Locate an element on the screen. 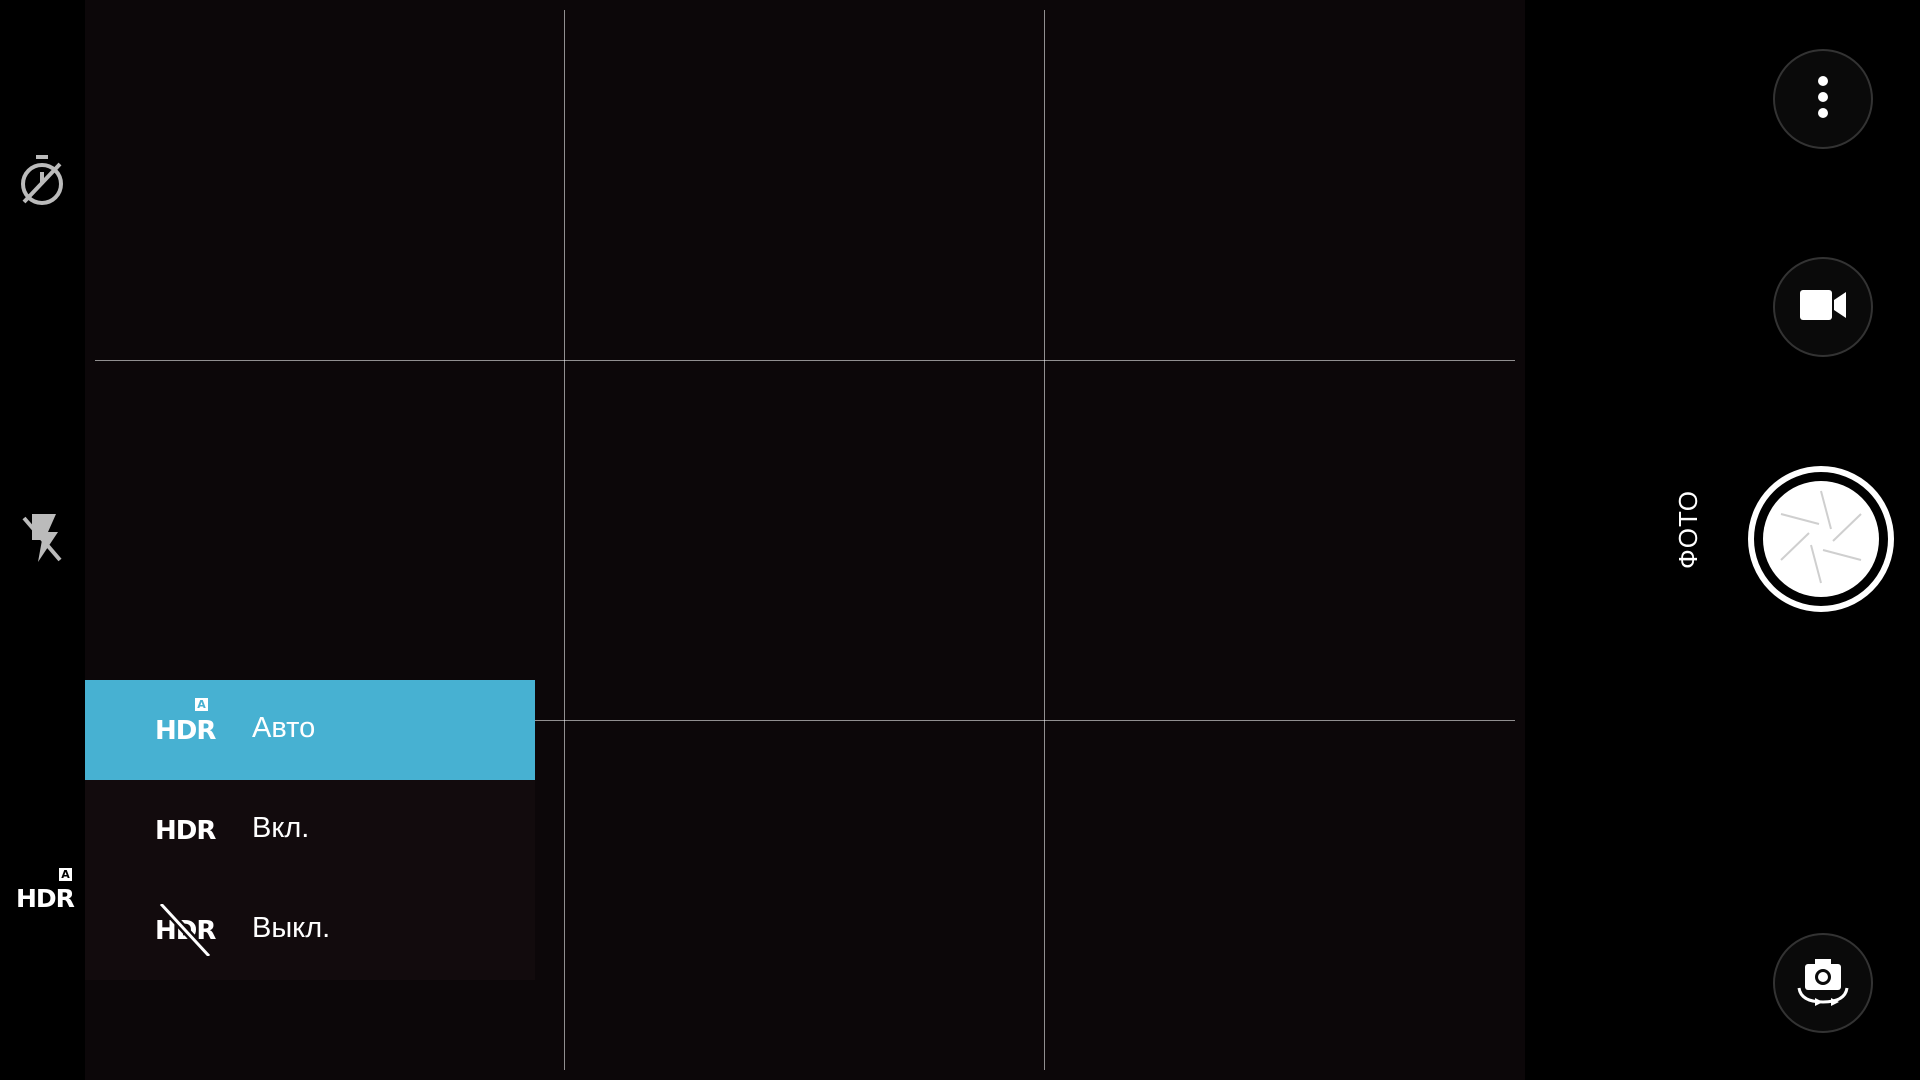  hdr-option-auto: HDR A Авто is located at coordinates (310, 730).